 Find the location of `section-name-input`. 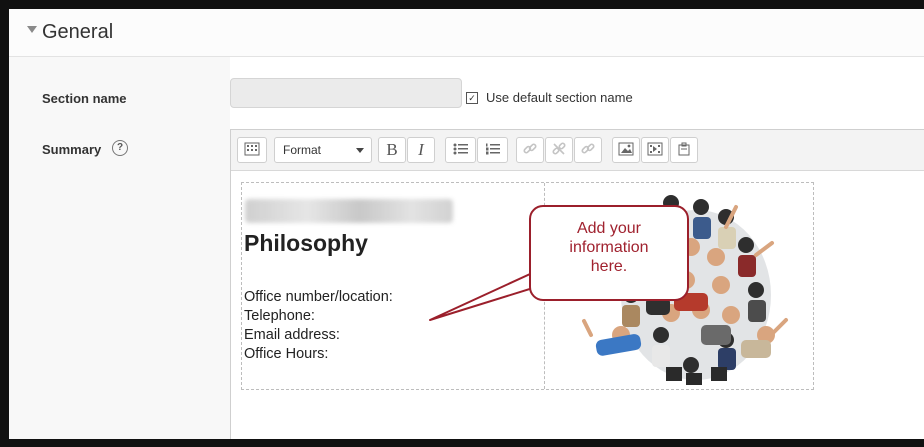

section-name-input is located at coordinates (346, 93).